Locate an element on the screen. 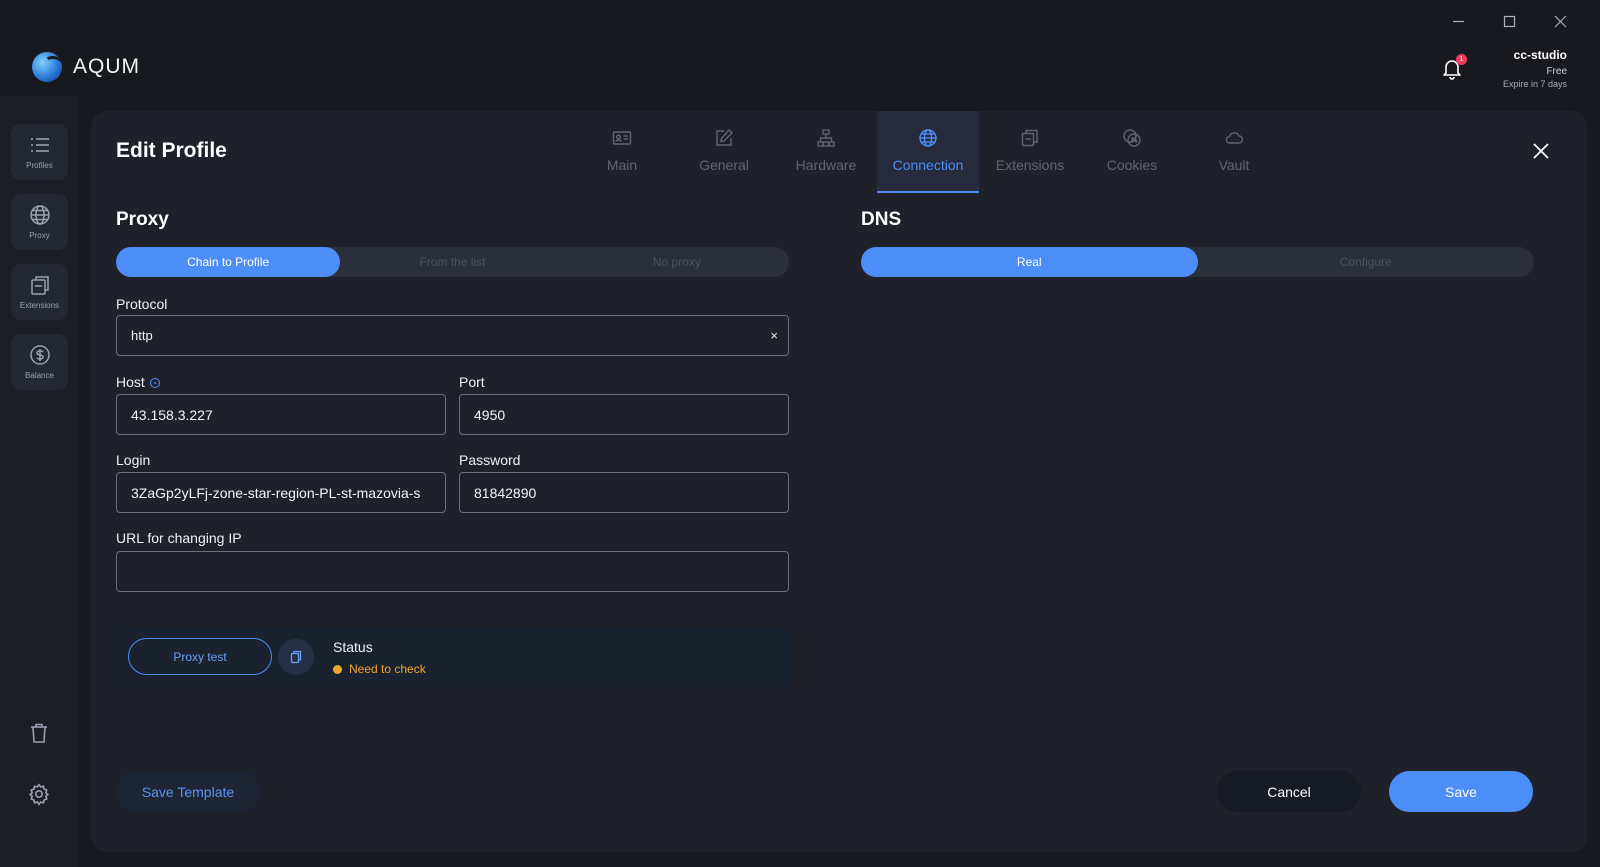  proxy-section-title: Proxy is located at coordinates (142, 219).